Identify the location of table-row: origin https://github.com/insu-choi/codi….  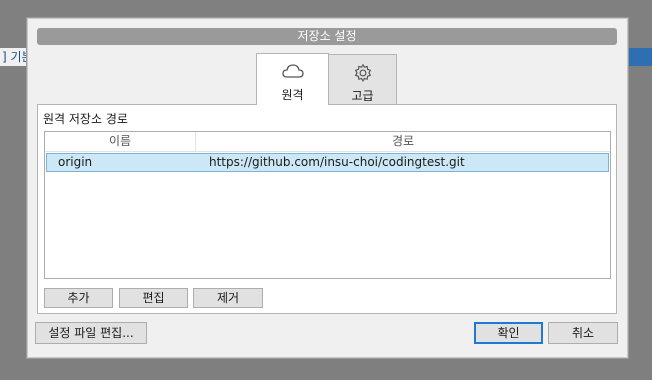
(327, 162).